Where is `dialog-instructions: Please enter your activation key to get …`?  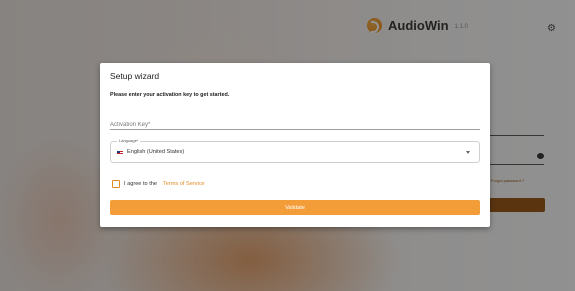
dialog-instructions: Please enter your activation key to get … is located at coordinates (170, 95).